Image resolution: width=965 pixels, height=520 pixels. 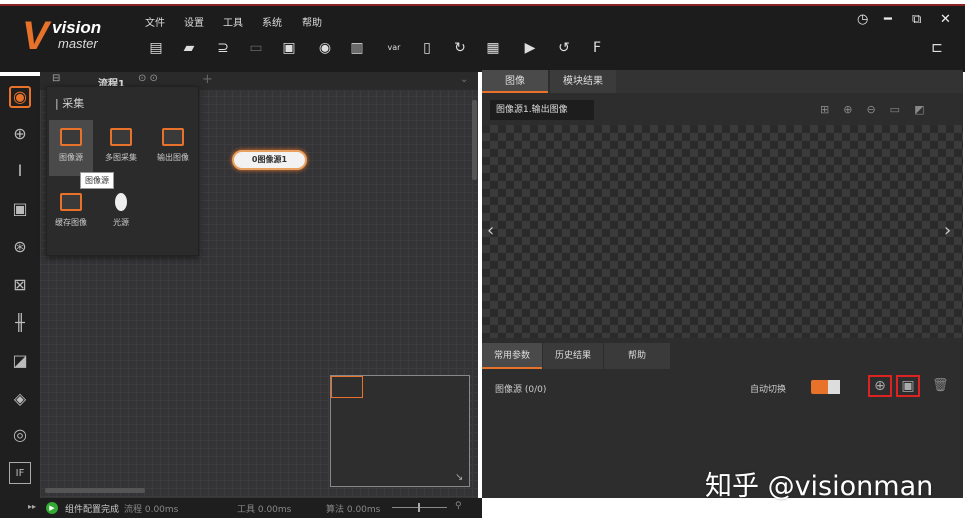 I want to click on fit-icon: ⊞, so click(x=831, y=109).